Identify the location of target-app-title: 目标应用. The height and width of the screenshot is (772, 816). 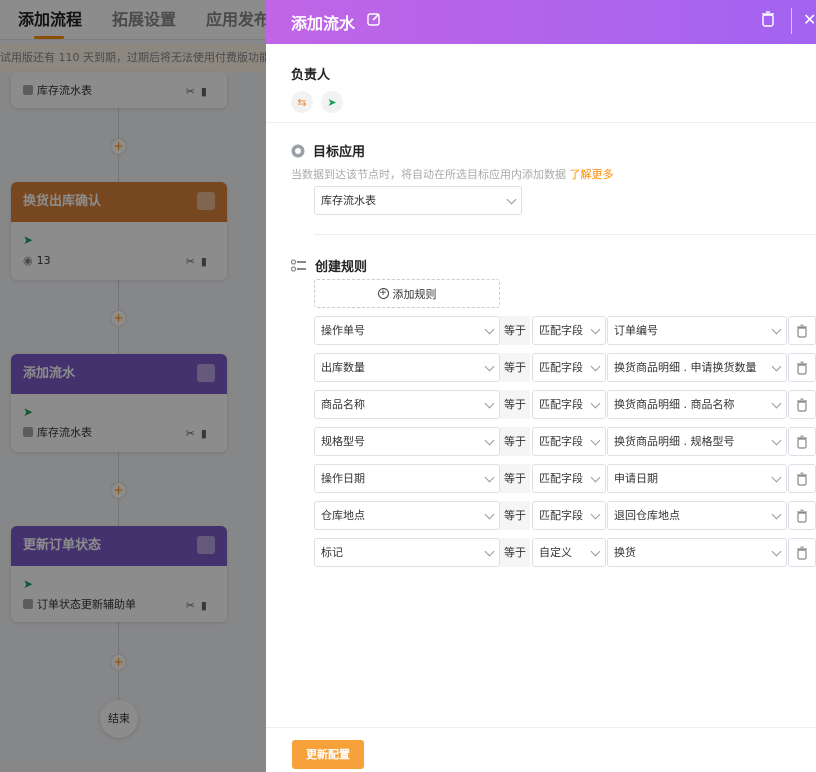
(339, 152).